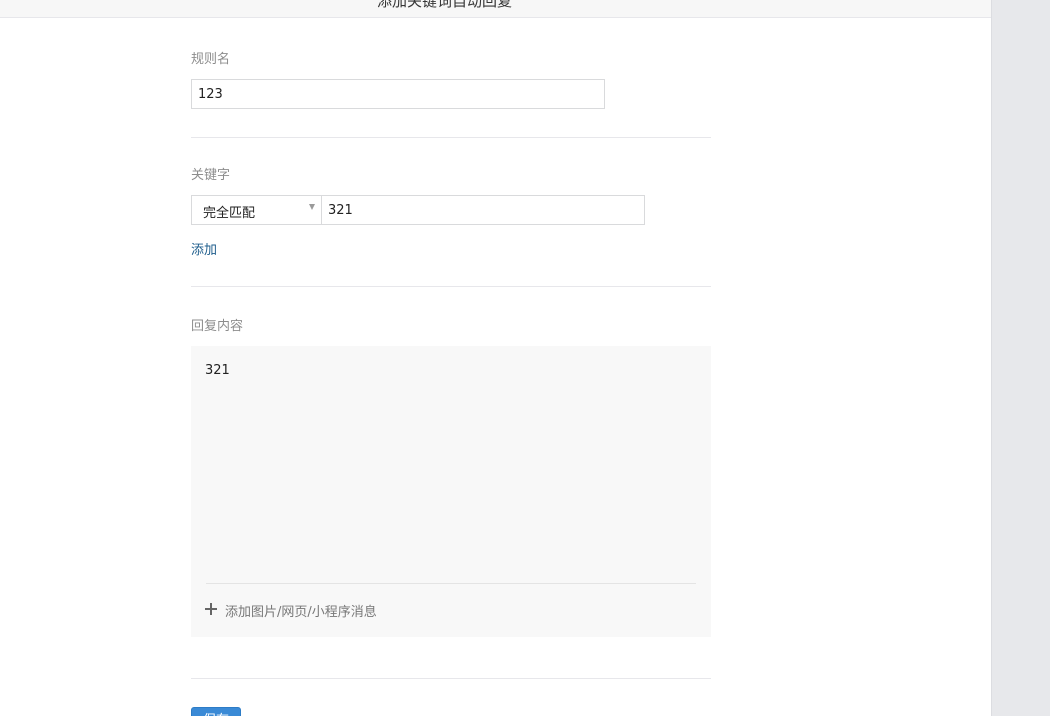 The image size is (1050, 716). What do you see at coordinates (217, 326) in the screenshot?
I see `reply-content-label: 回复内容` at bounding box center [217, 326].